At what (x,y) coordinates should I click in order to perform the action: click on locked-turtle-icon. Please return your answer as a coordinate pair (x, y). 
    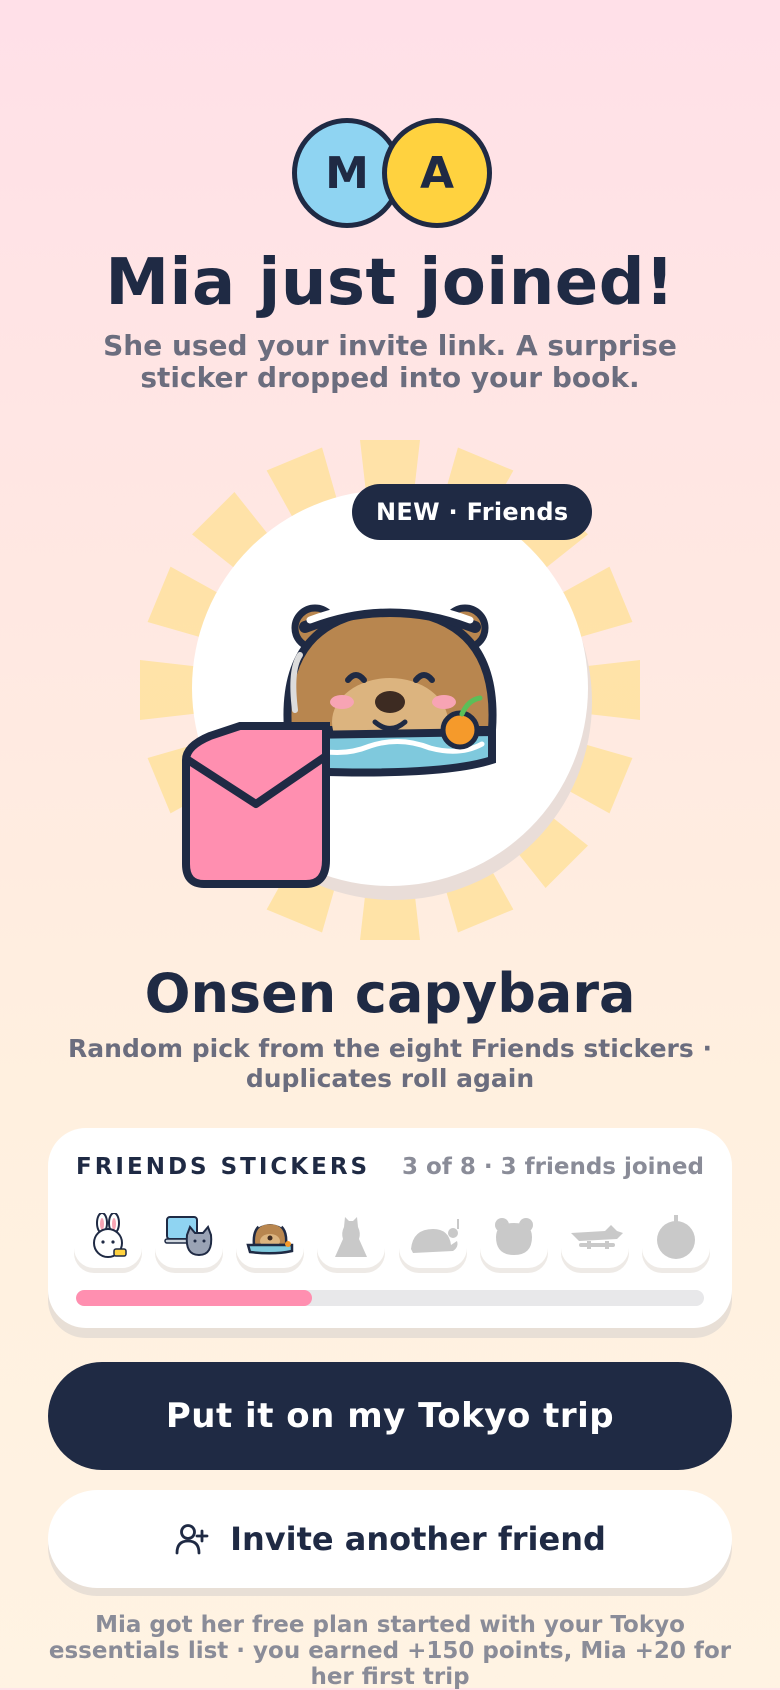
    Looking at the image, I should click on (434, 1236).